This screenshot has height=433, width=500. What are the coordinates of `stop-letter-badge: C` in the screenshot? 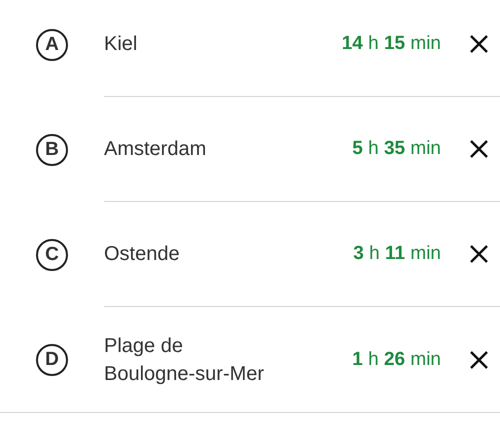 It's located at (52, 254).